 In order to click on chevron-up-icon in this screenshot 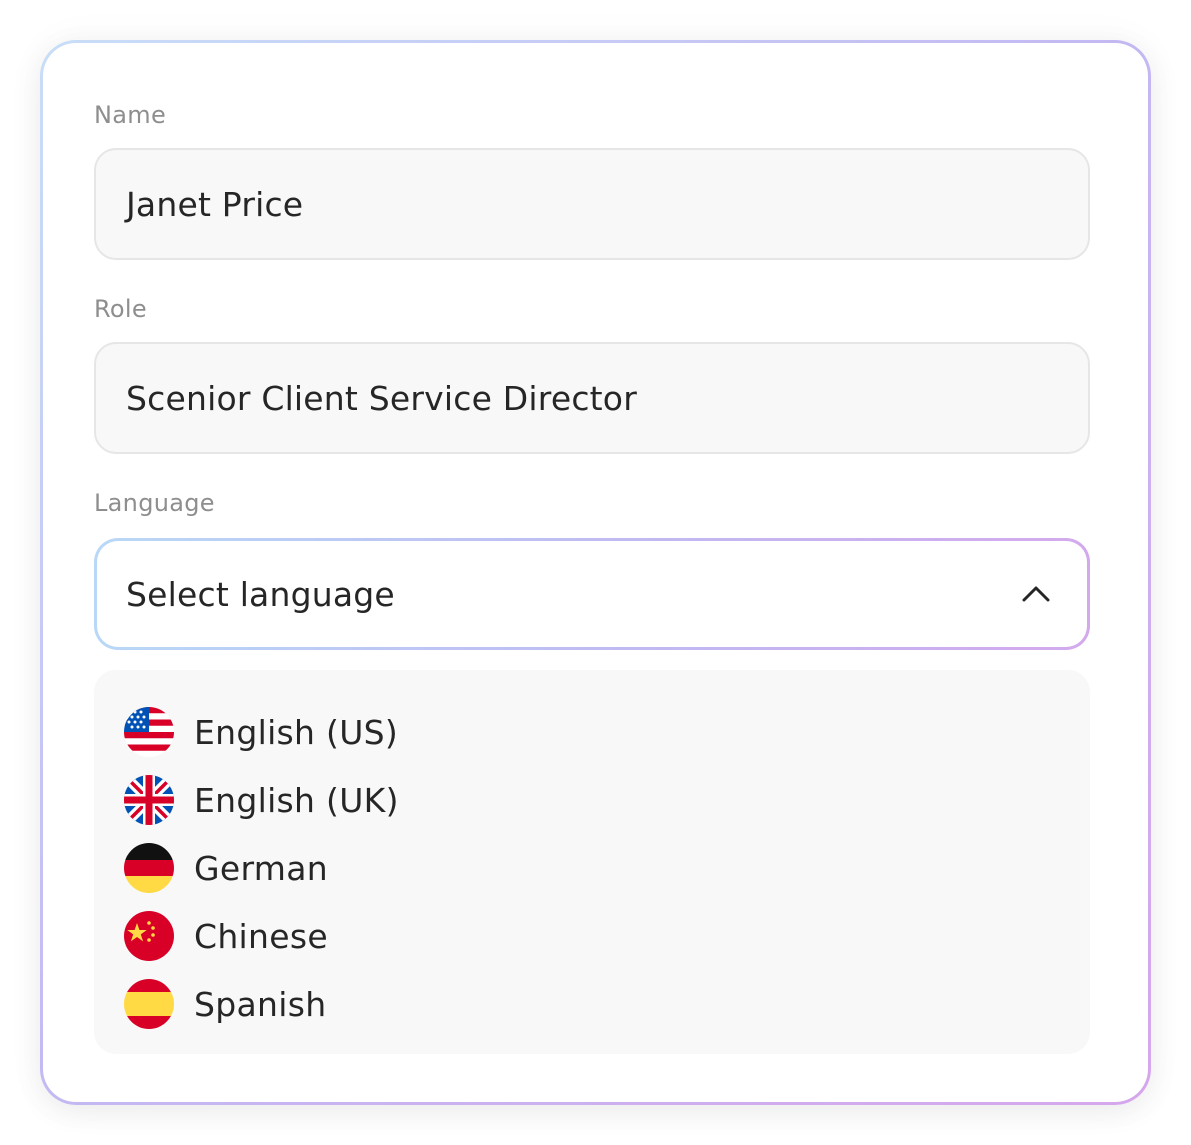, I will do `click(1036, 594)`.